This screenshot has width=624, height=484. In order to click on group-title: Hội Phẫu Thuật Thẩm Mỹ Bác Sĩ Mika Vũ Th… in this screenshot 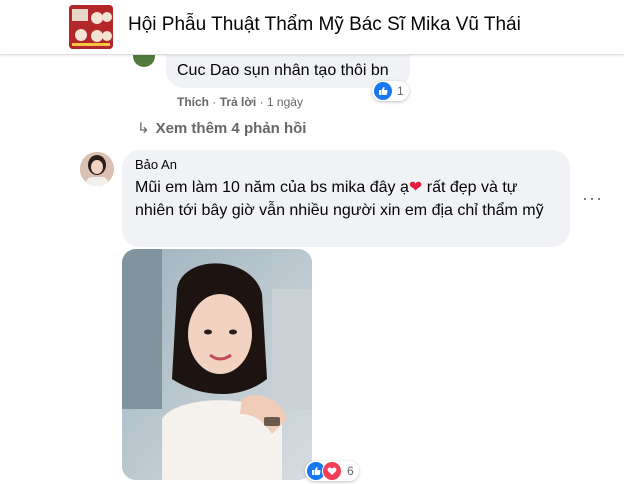, I will do `click(324, 25)`.